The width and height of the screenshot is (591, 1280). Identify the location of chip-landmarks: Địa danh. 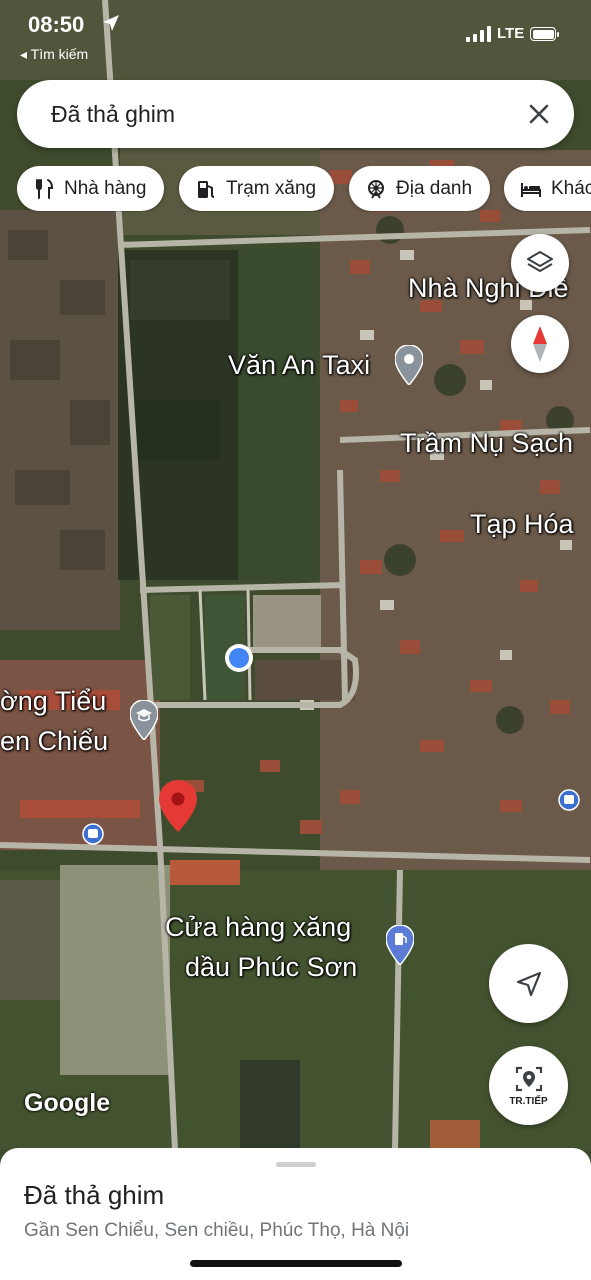
(420, 188).